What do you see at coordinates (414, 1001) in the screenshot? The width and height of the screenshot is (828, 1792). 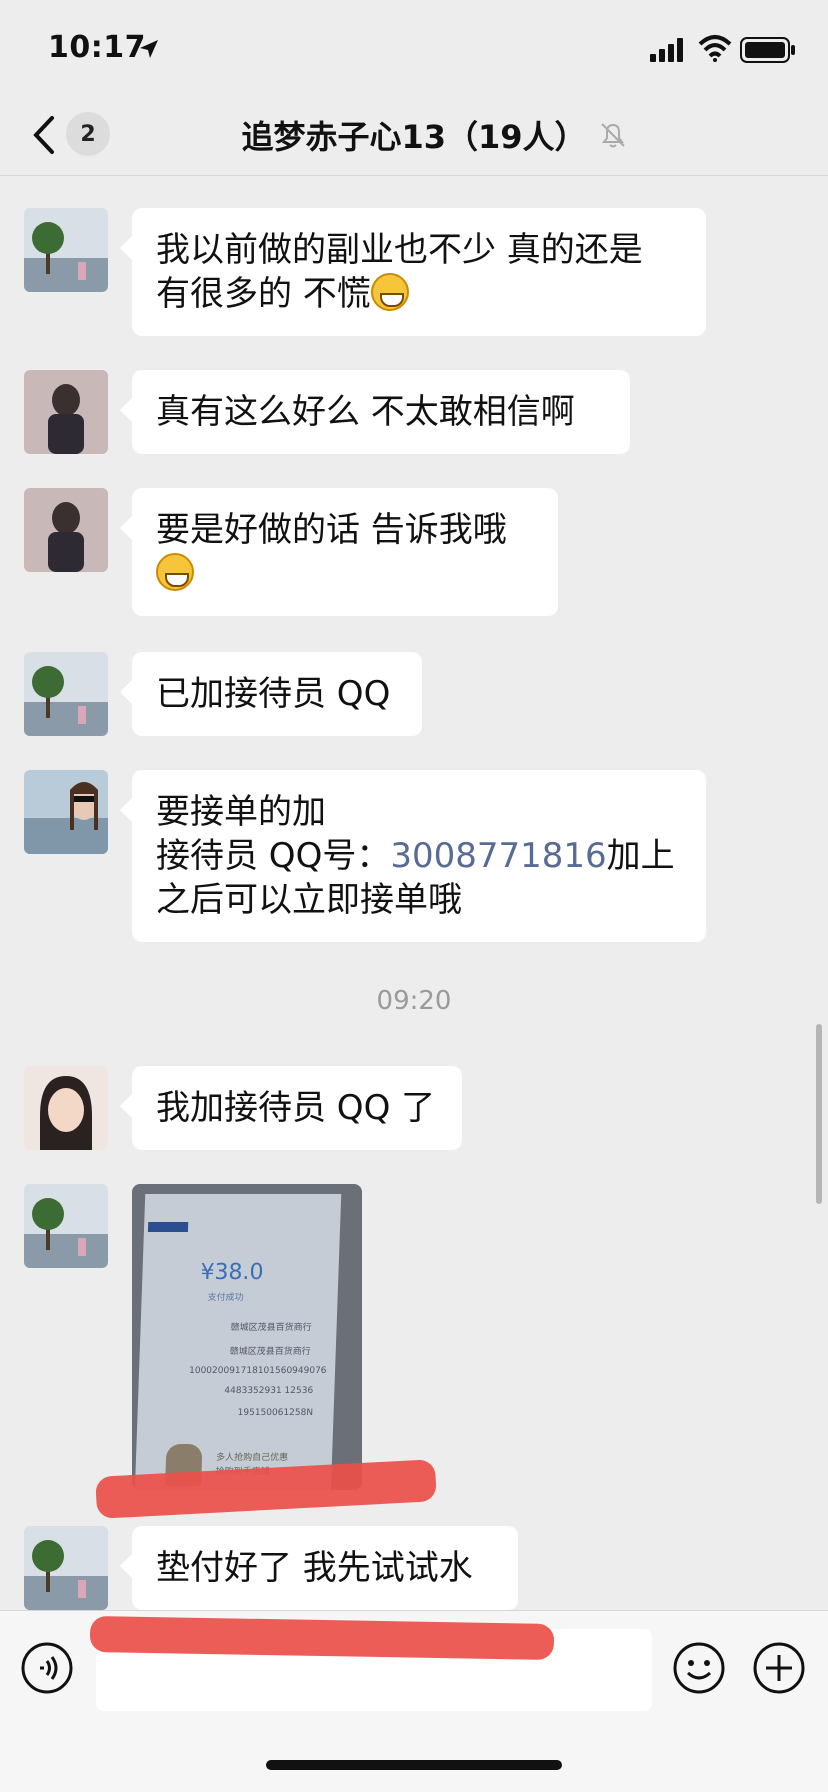 I see `message-timestamp: 09:20` at bounding box center [414, 1001].